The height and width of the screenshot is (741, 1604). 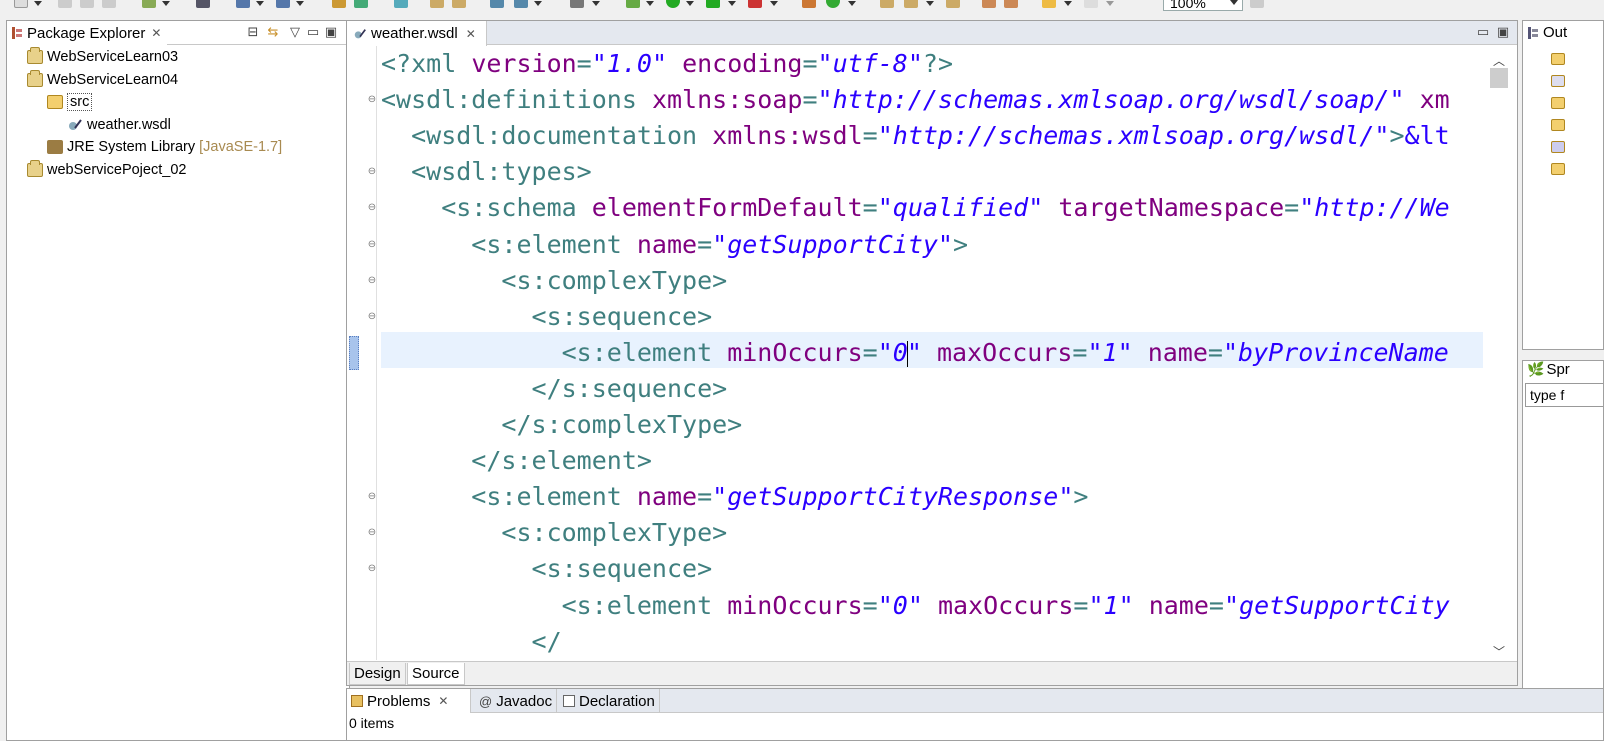 I want to click on run-dropdown-icon, so click(x=690, y=3).